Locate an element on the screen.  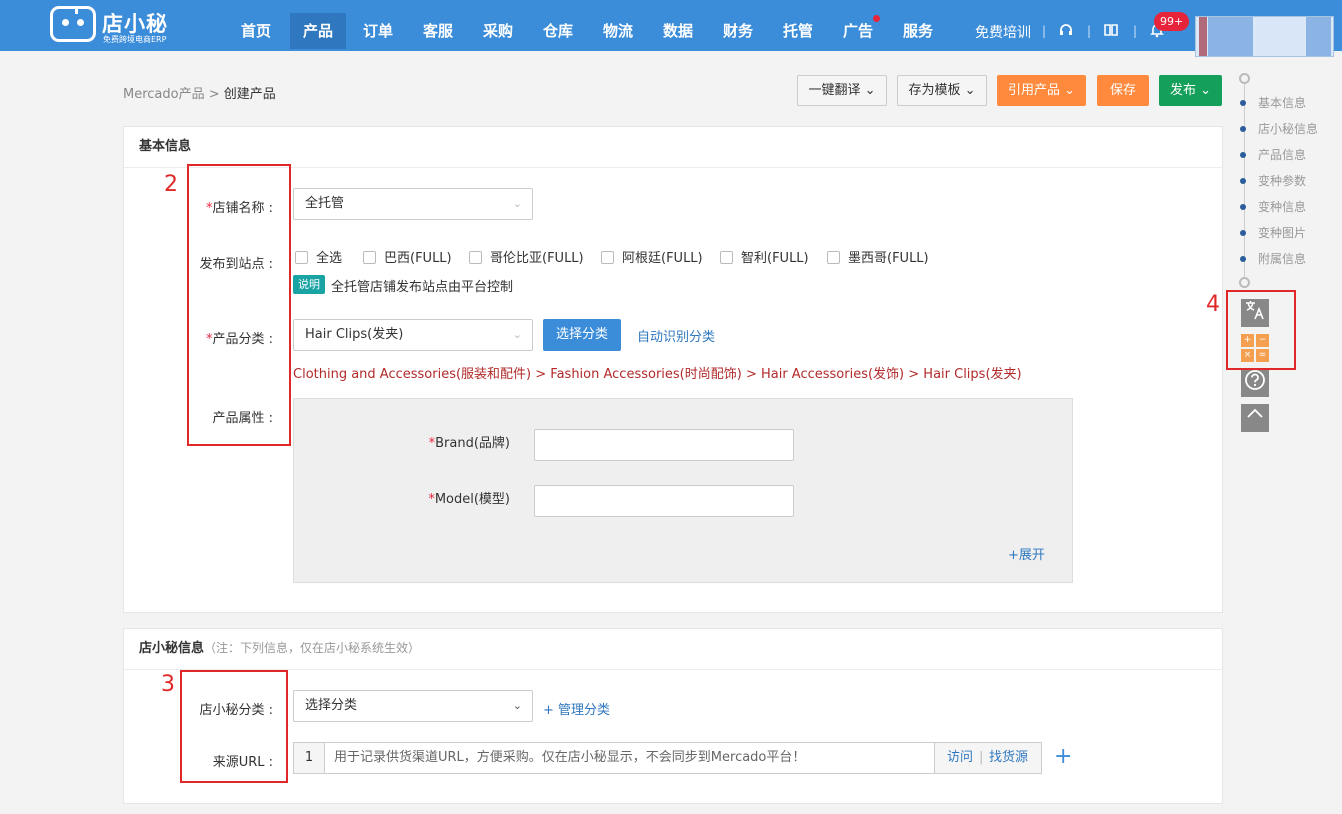
site-checkbox-chile: 智利(FULL) is located at coordinates (764, 256).